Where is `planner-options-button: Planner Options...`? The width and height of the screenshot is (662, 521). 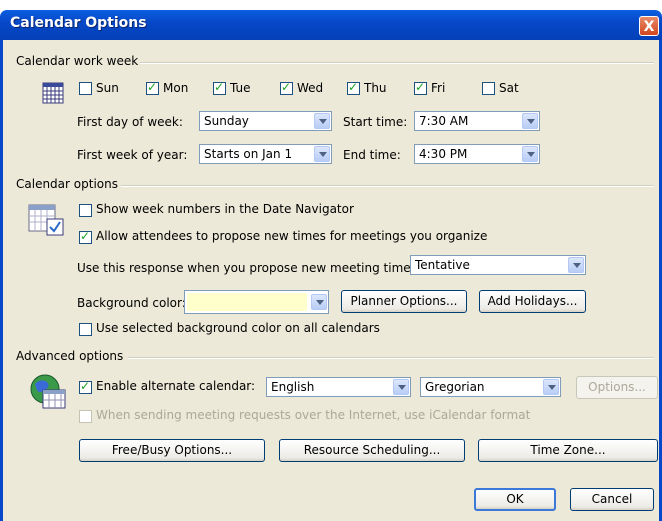 planner-options-button: Planner Options... is located at coordinates (404, 301).